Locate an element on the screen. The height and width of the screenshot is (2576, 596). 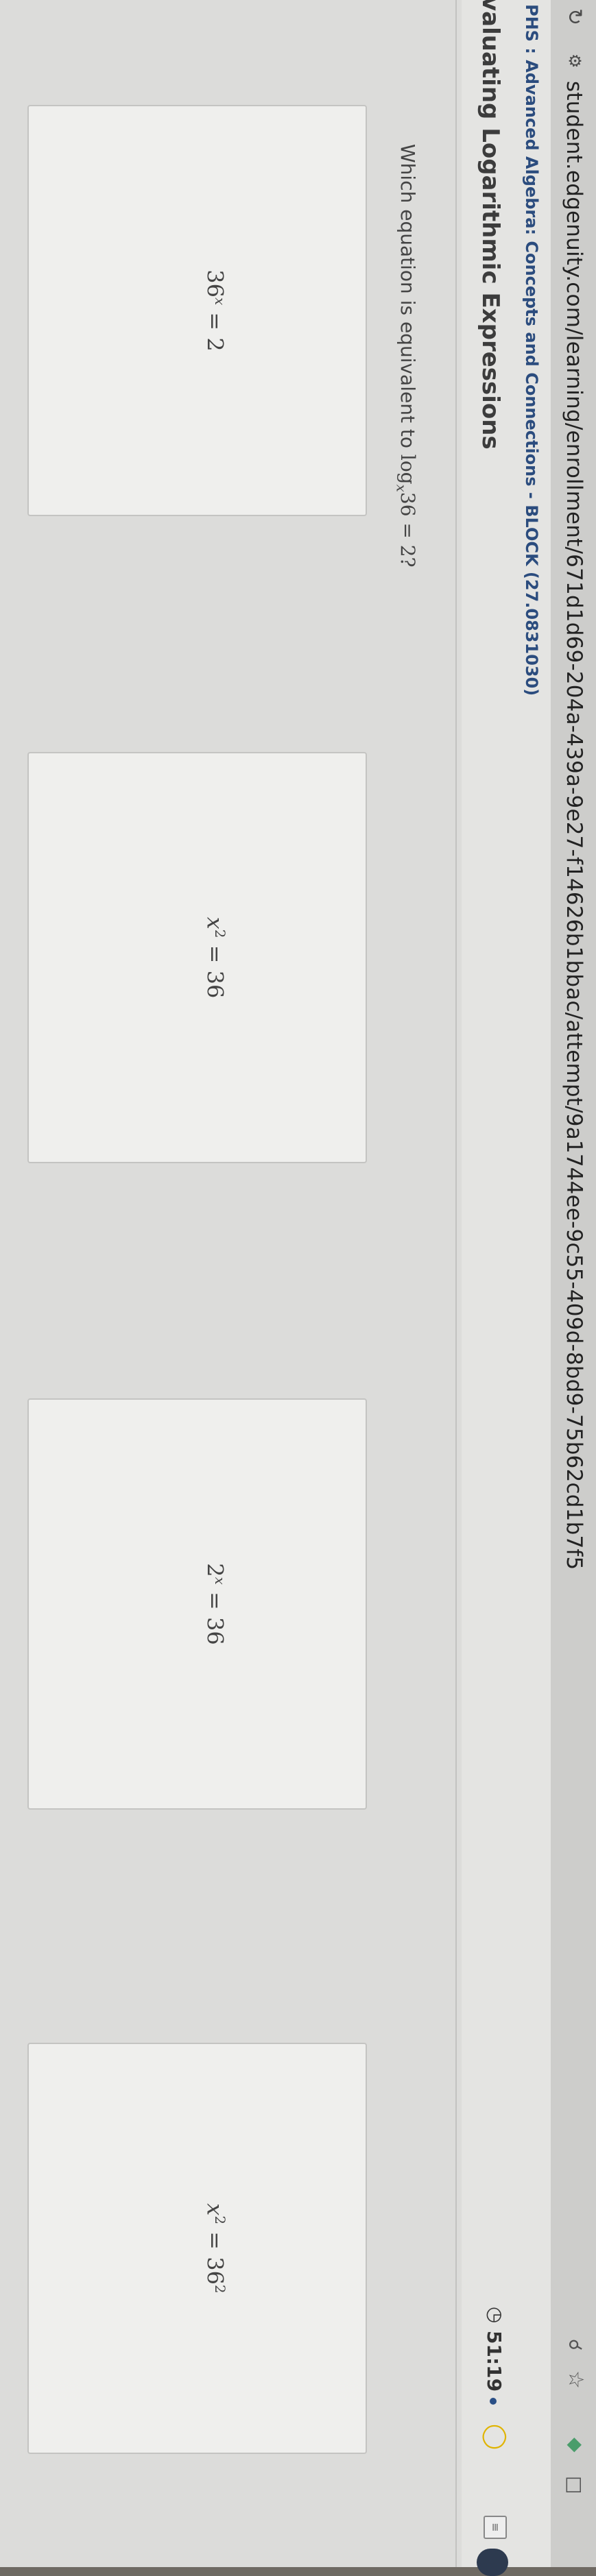
window-icon: □ is located at coordinates (575, 2485).